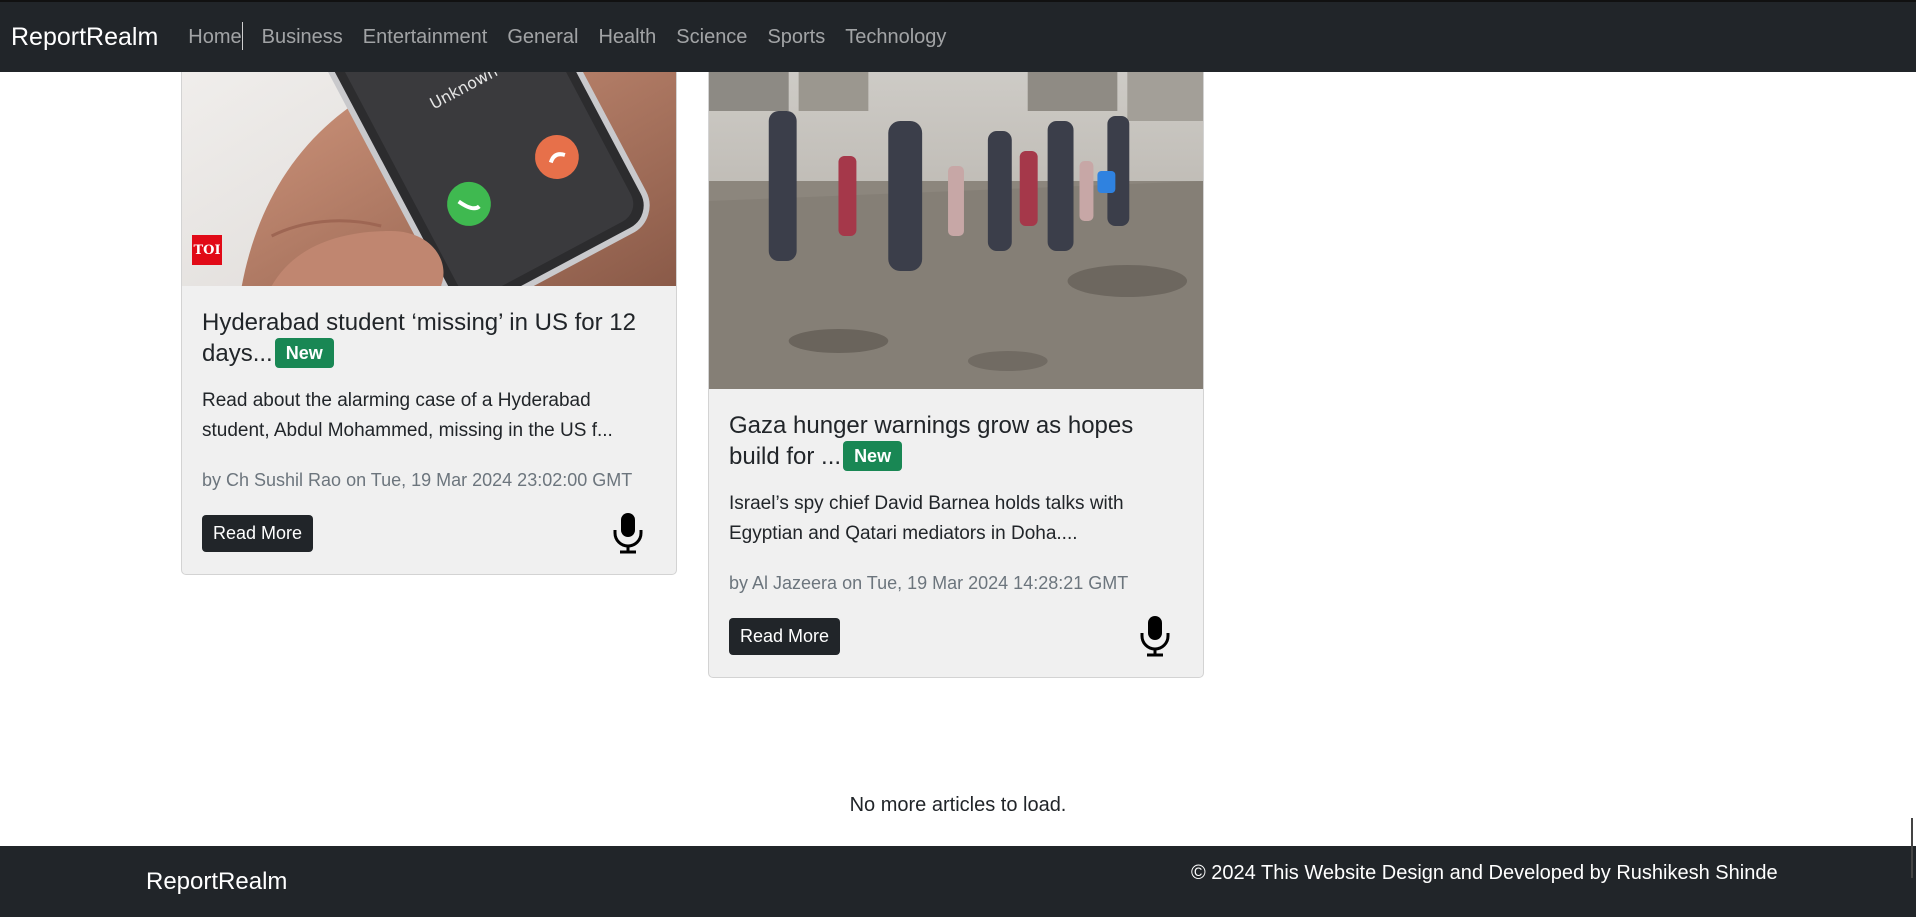  Describe the element at coordinates (796, 37) in the screenshot. I see `nav-link-sports: Sports` at that location.